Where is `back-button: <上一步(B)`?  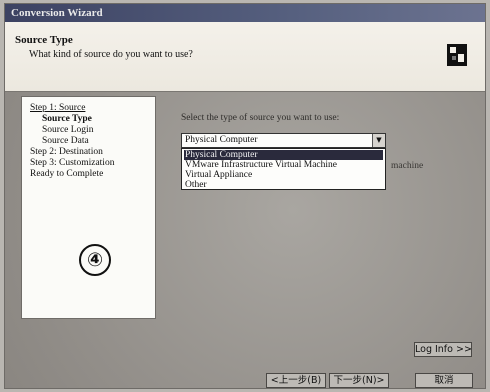
back-button: <上一步(B) is located at coordinates (296, 380).